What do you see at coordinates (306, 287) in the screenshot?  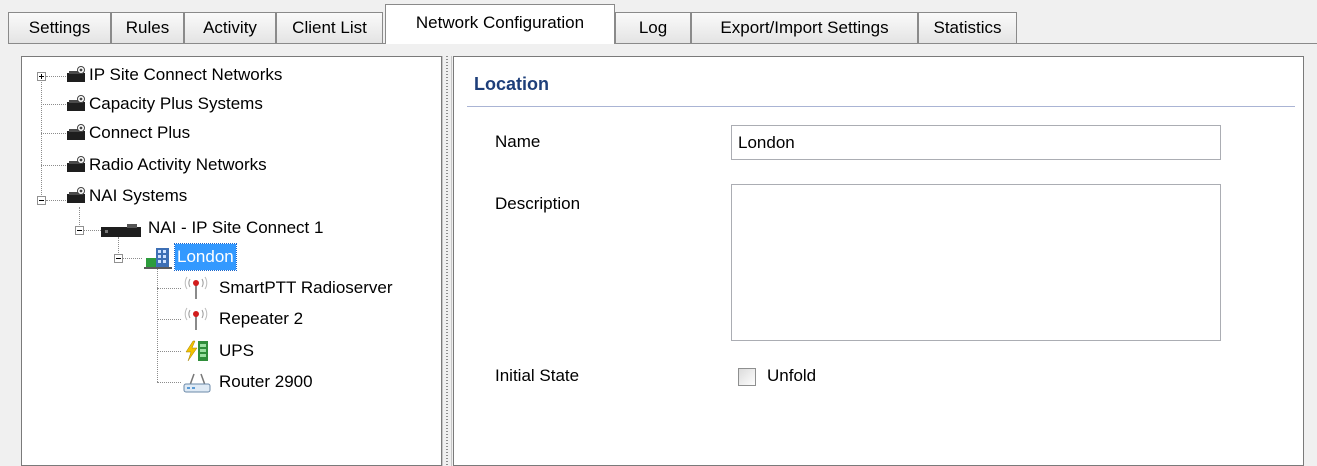 I see `tree-node-label: SmartPTT Radioserver` at bounding box center [306, 287].